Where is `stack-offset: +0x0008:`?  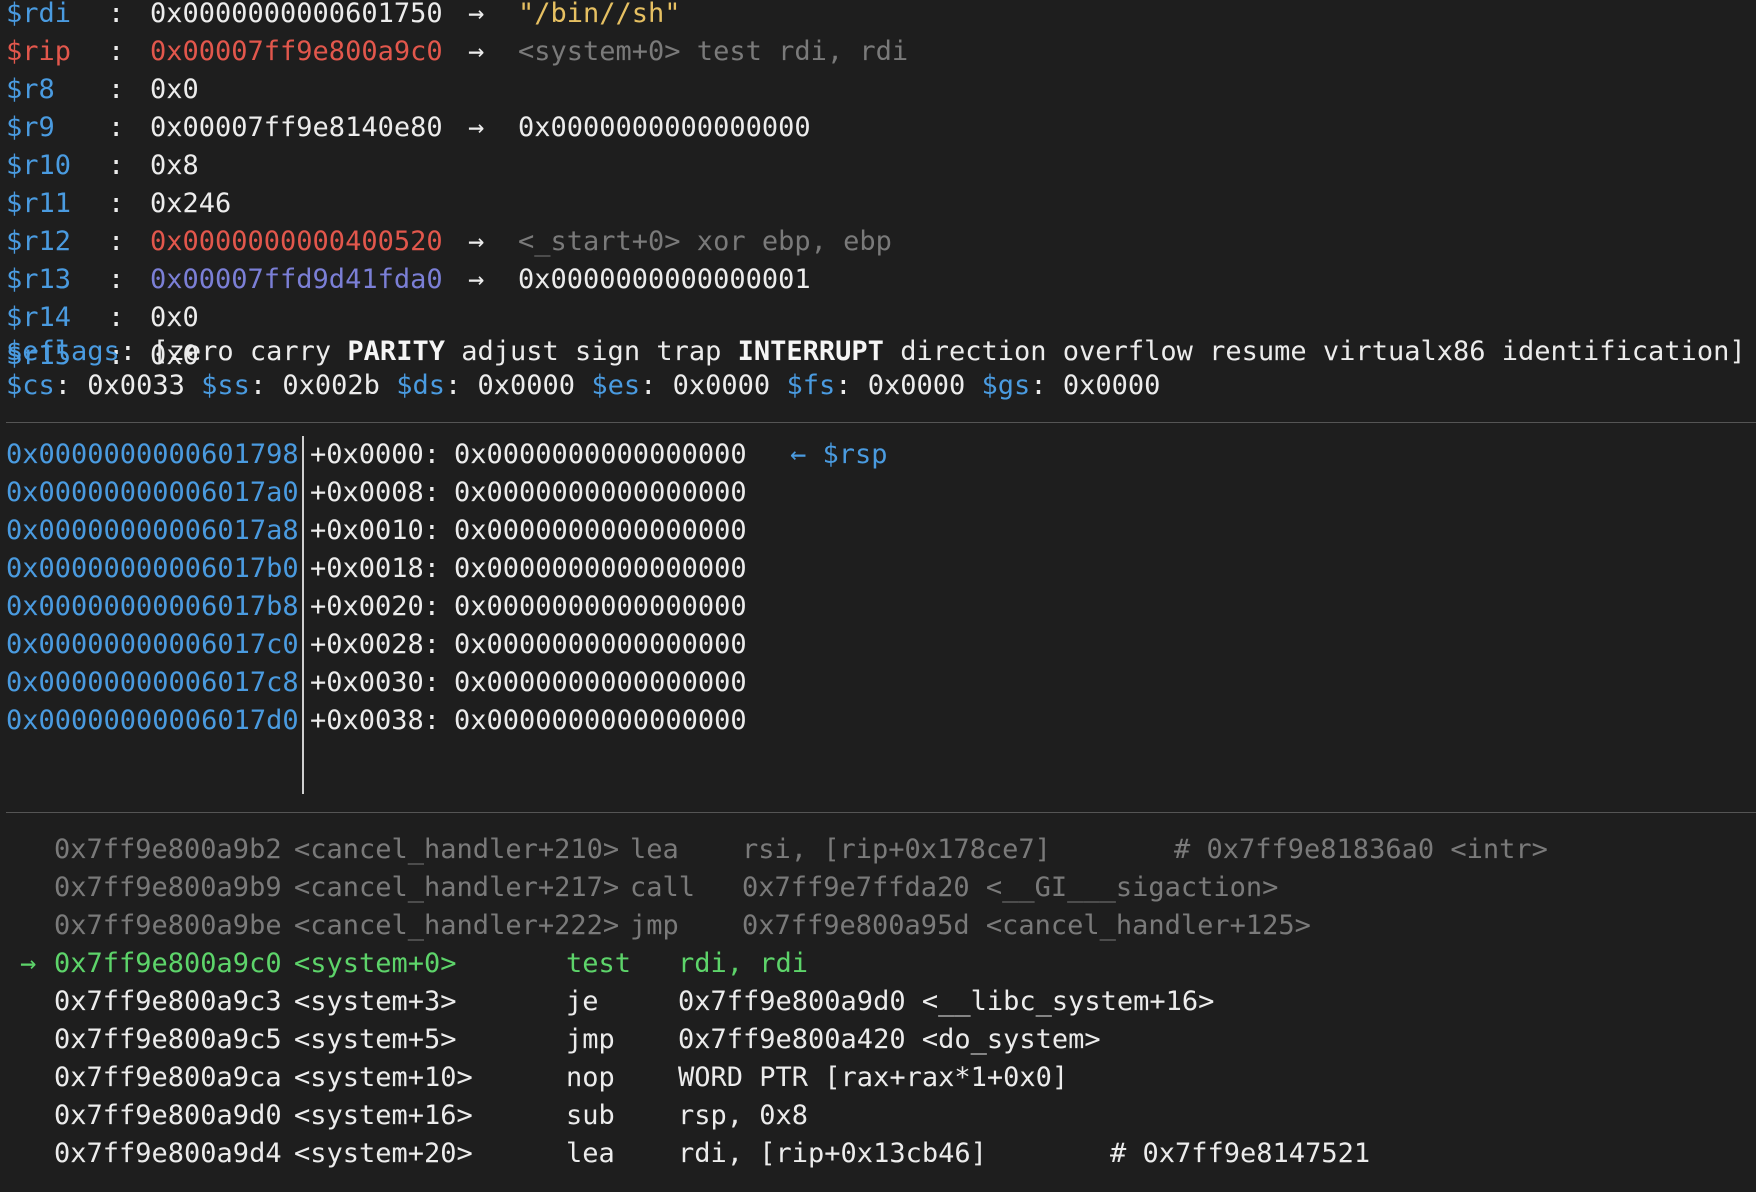
stack-offset: +0x0008: is located at coordinates (375, 492).